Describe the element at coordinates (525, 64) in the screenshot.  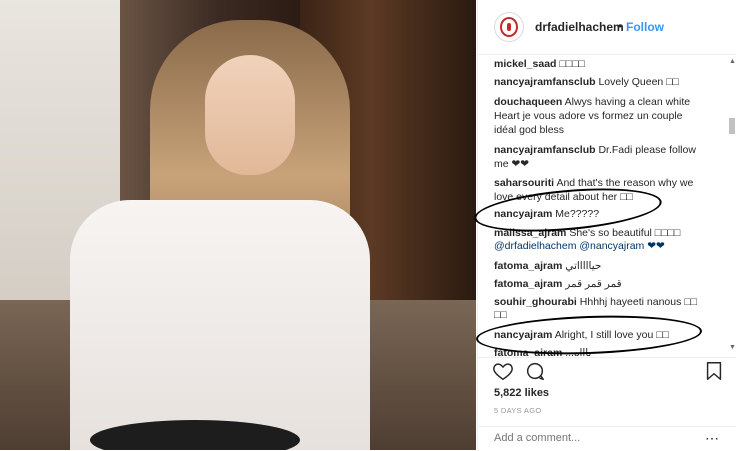
I see `comment-user: mickel_saad` at that location.